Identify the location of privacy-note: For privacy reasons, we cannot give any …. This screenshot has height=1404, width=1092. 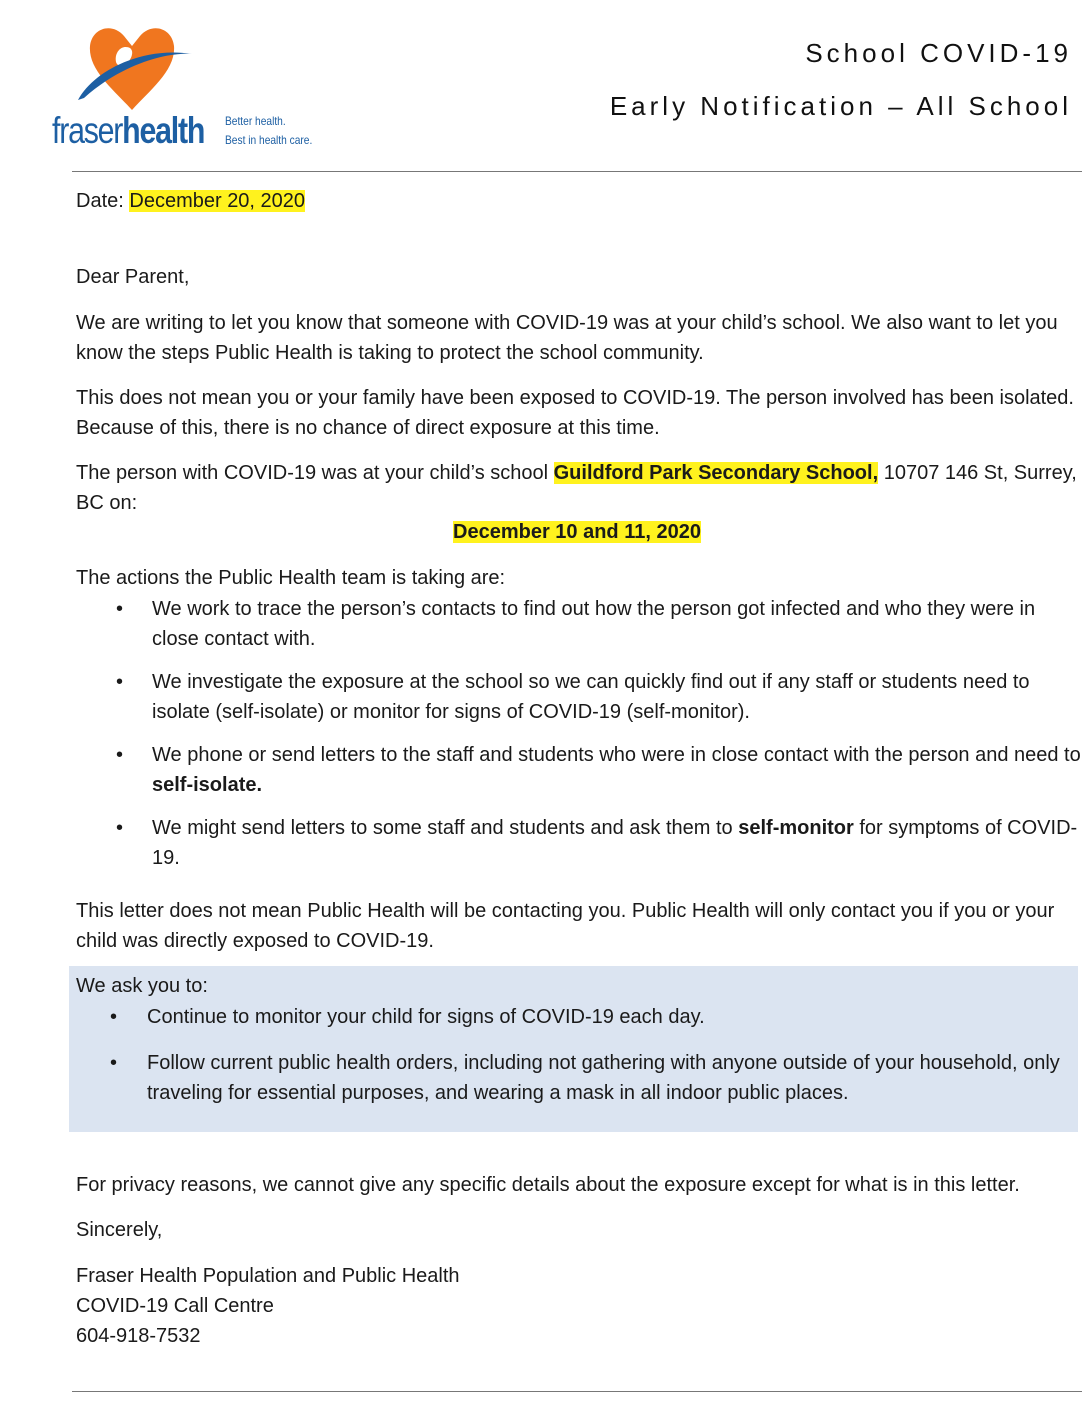
(548, 1185).